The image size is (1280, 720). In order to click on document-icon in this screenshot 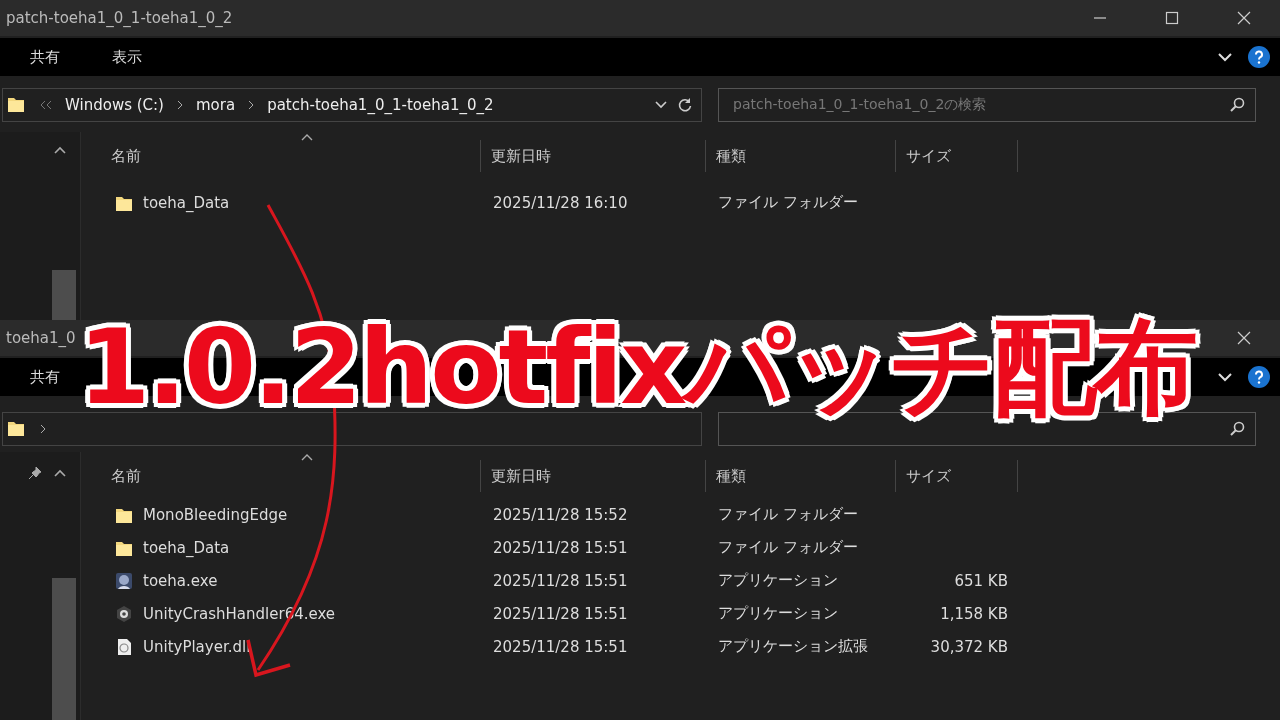, I will do `click(124, 646)`.